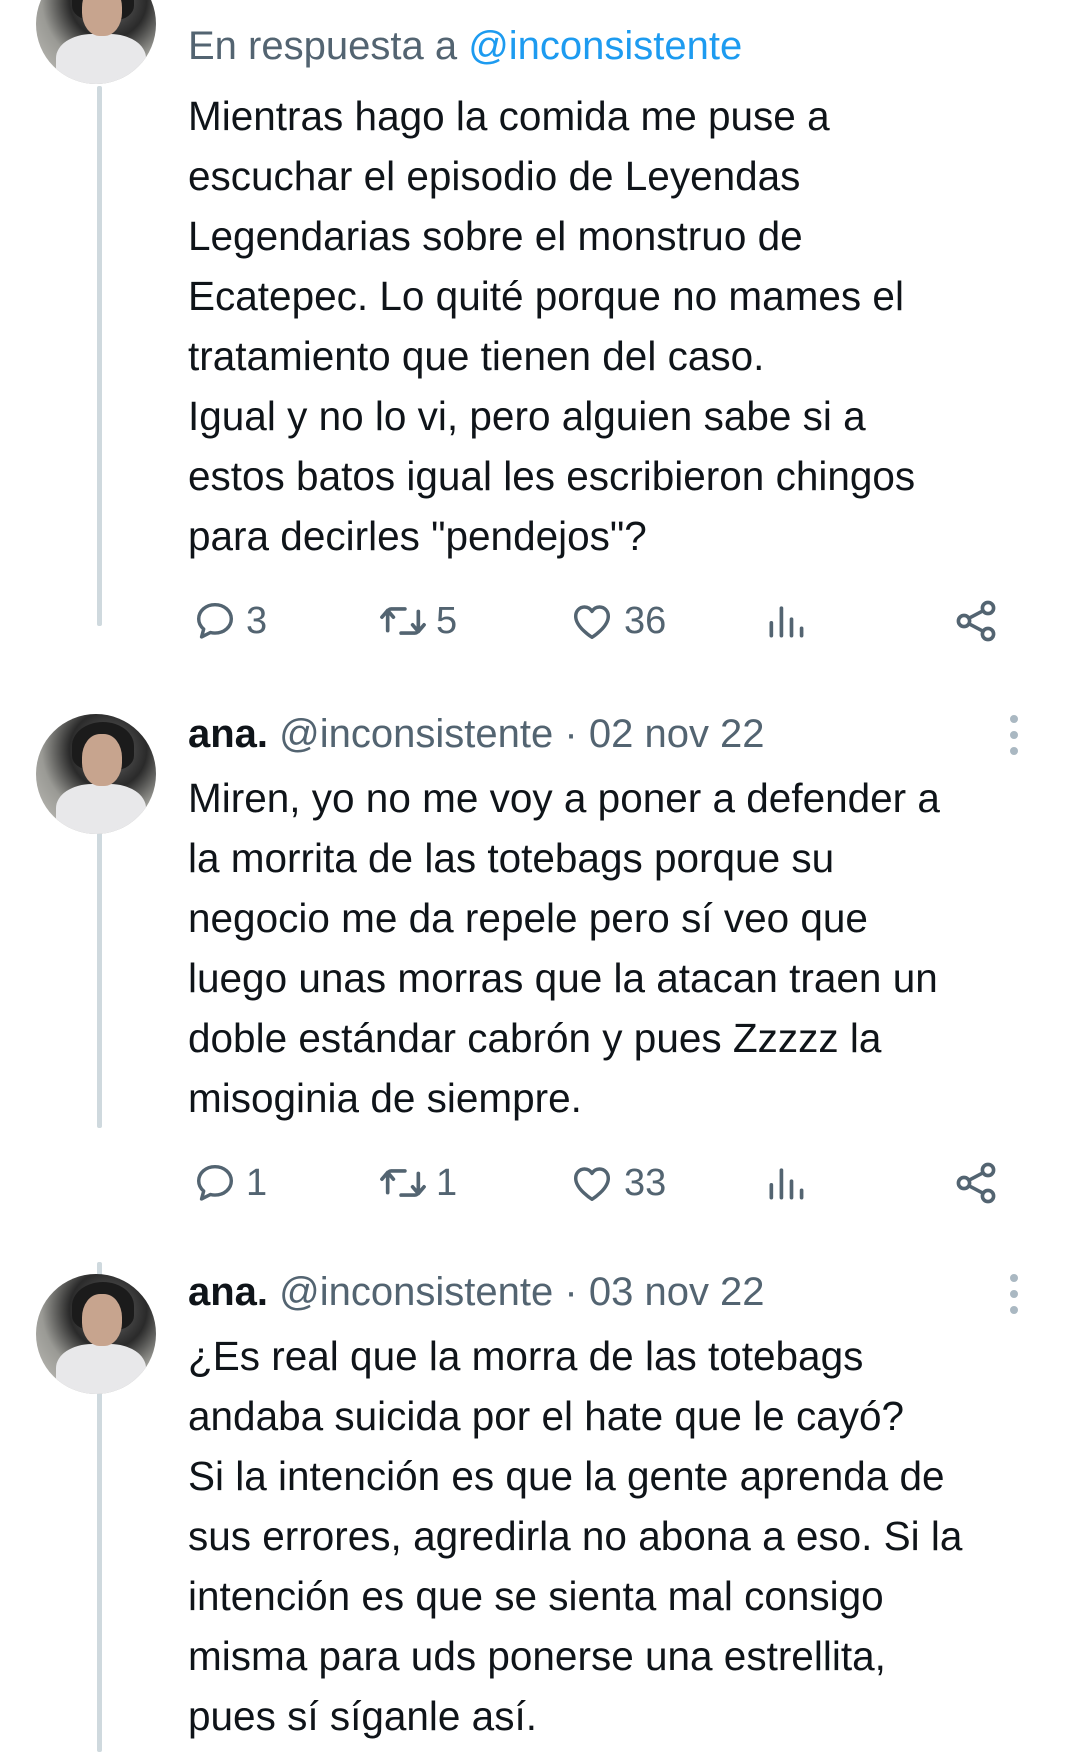 This screenshot has width=1080, height=1752. Describe the element at coordinates (447, 1182) in the screenshot. I see `retweet-count: 1` at that location.